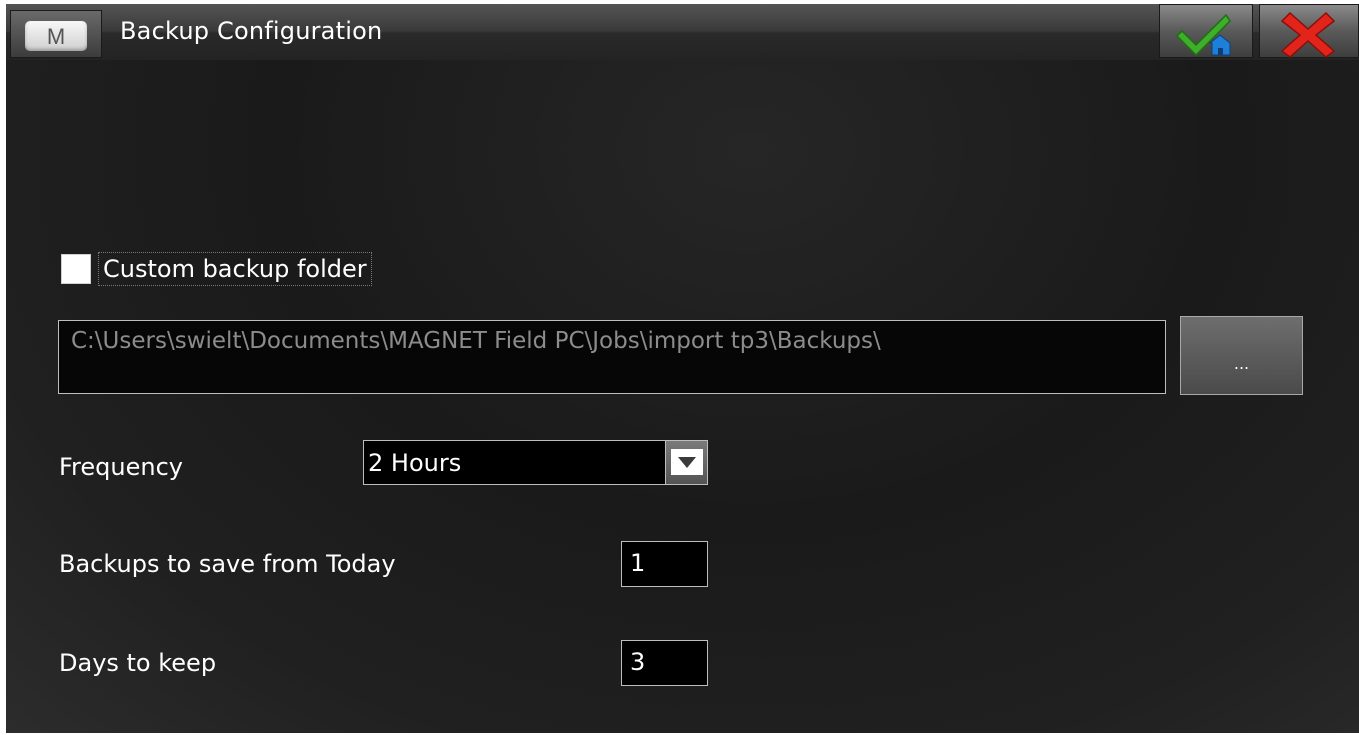 This screenshot has height=735, width=1359. Describe the element at coordinates (76, 269) in the screenshot. I see `custom-backup-folder-checkbox` at that location.